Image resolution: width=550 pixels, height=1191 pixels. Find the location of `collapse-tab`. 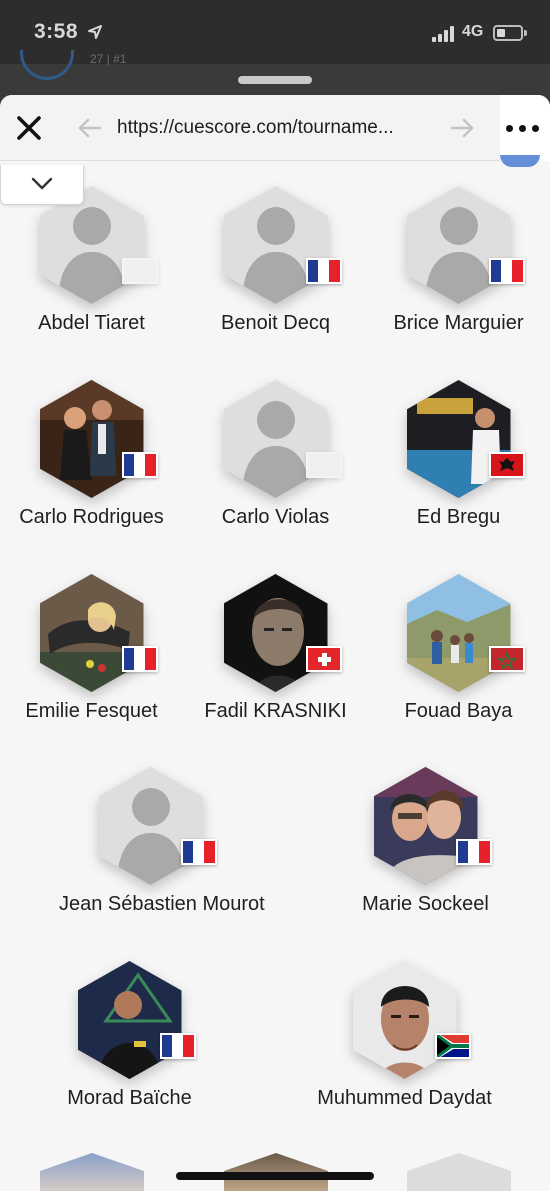

collapse-tab is located at coordinates (42, 185).